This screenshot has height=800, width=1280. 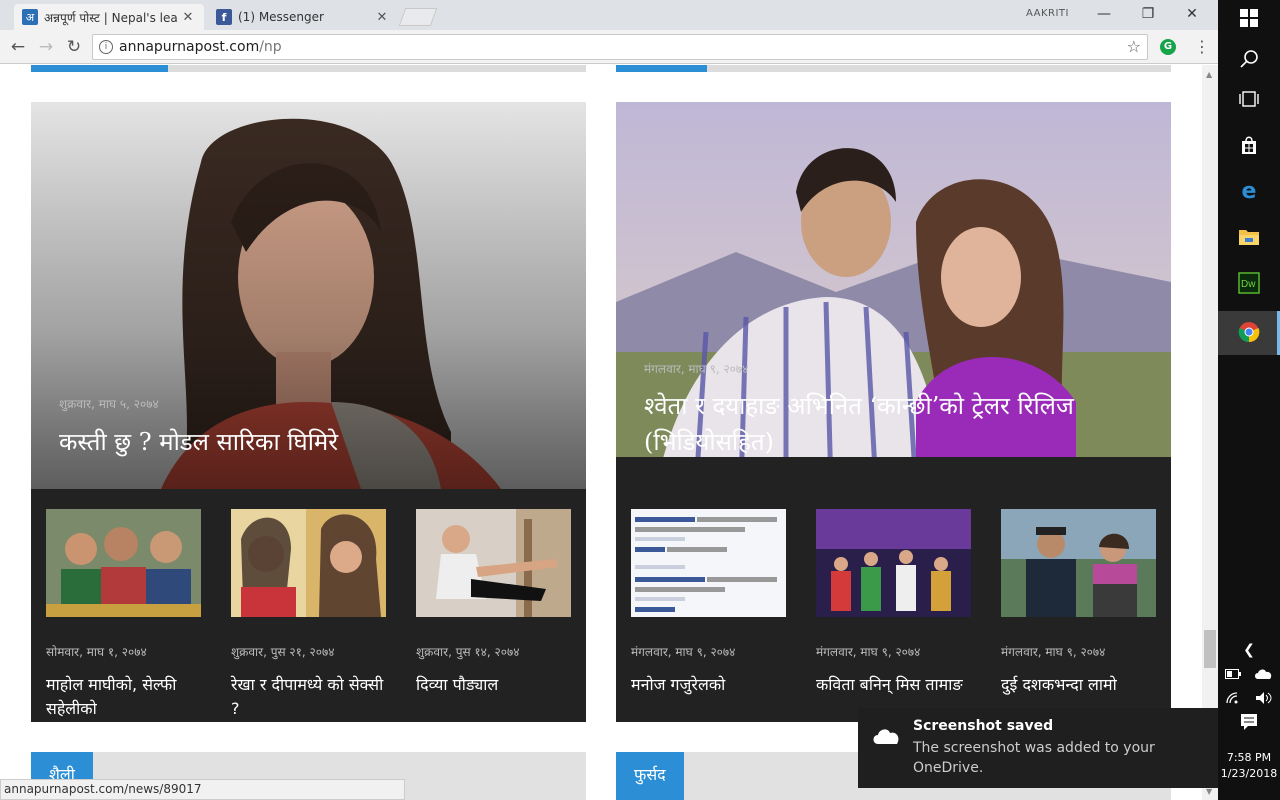 What do you see at coordinates (1264, 700) in the screenshot?
I see `volume-icon` at bounding box center [1264, 700].